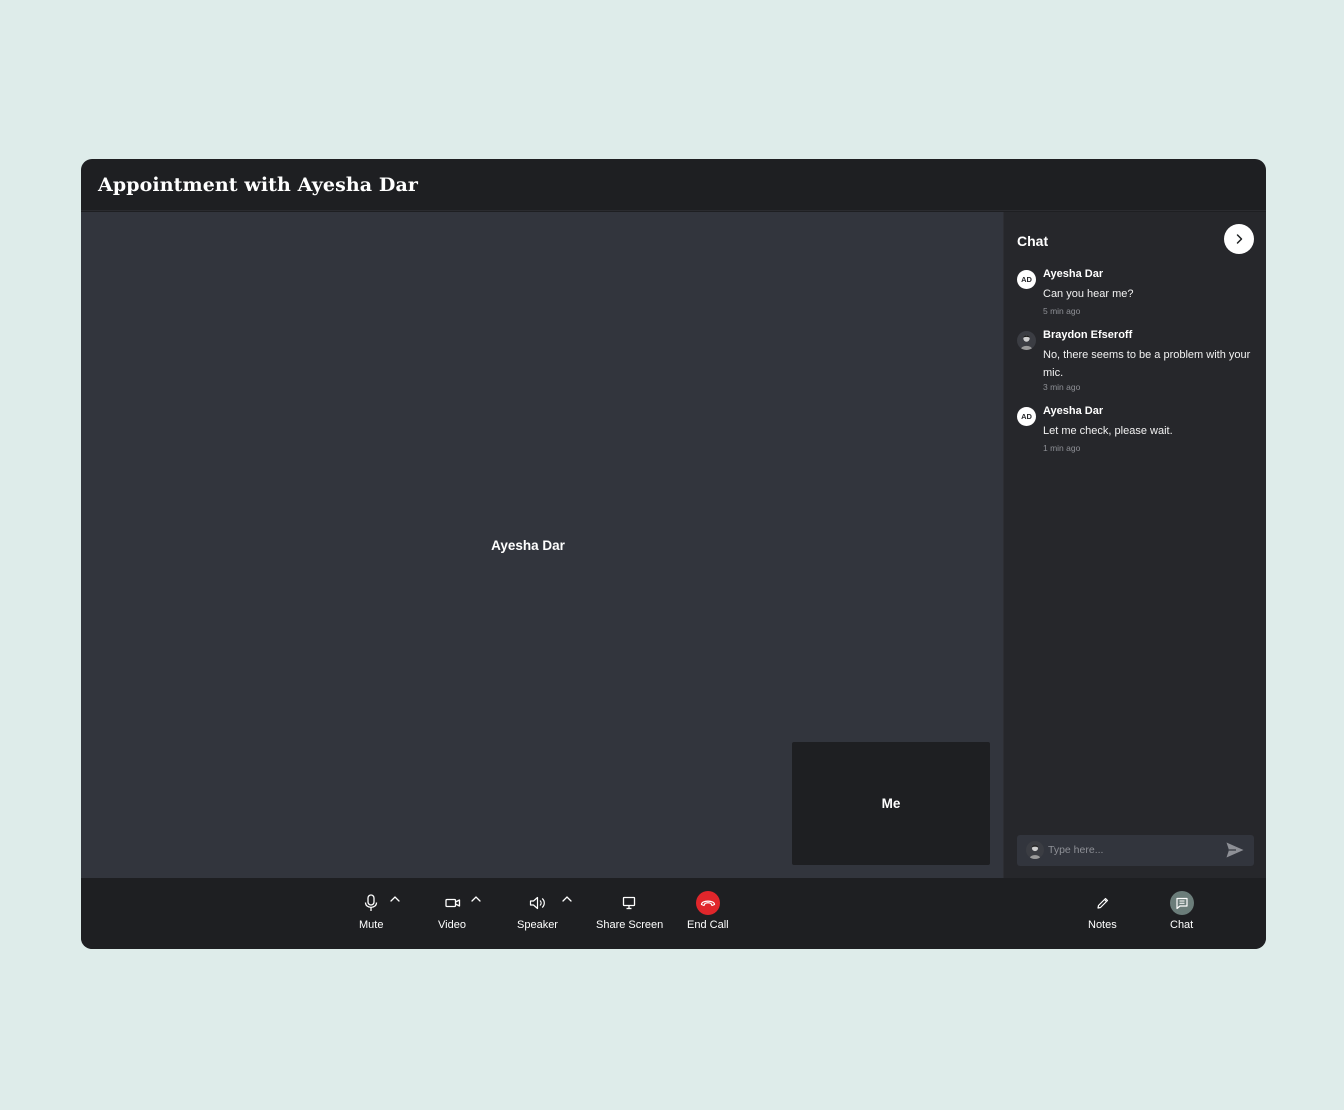  Describe the element at coordinates (630, 925) in the screenshot. I see `share-screen-label: Share Screen` at that location.